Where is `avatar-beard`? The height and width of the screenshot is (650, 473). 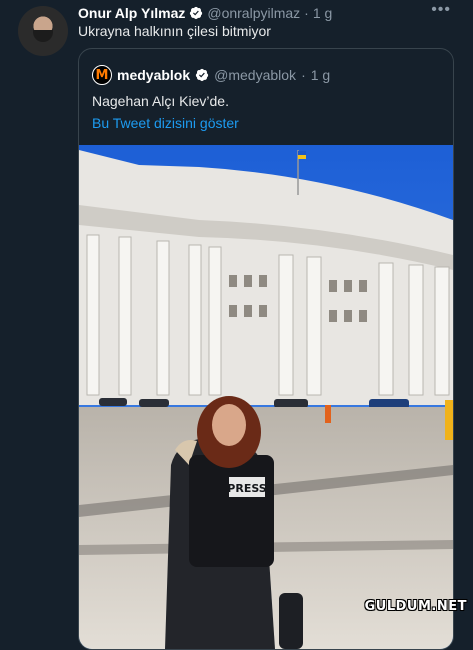 avatar-beard is located at coordinates (43, 36).